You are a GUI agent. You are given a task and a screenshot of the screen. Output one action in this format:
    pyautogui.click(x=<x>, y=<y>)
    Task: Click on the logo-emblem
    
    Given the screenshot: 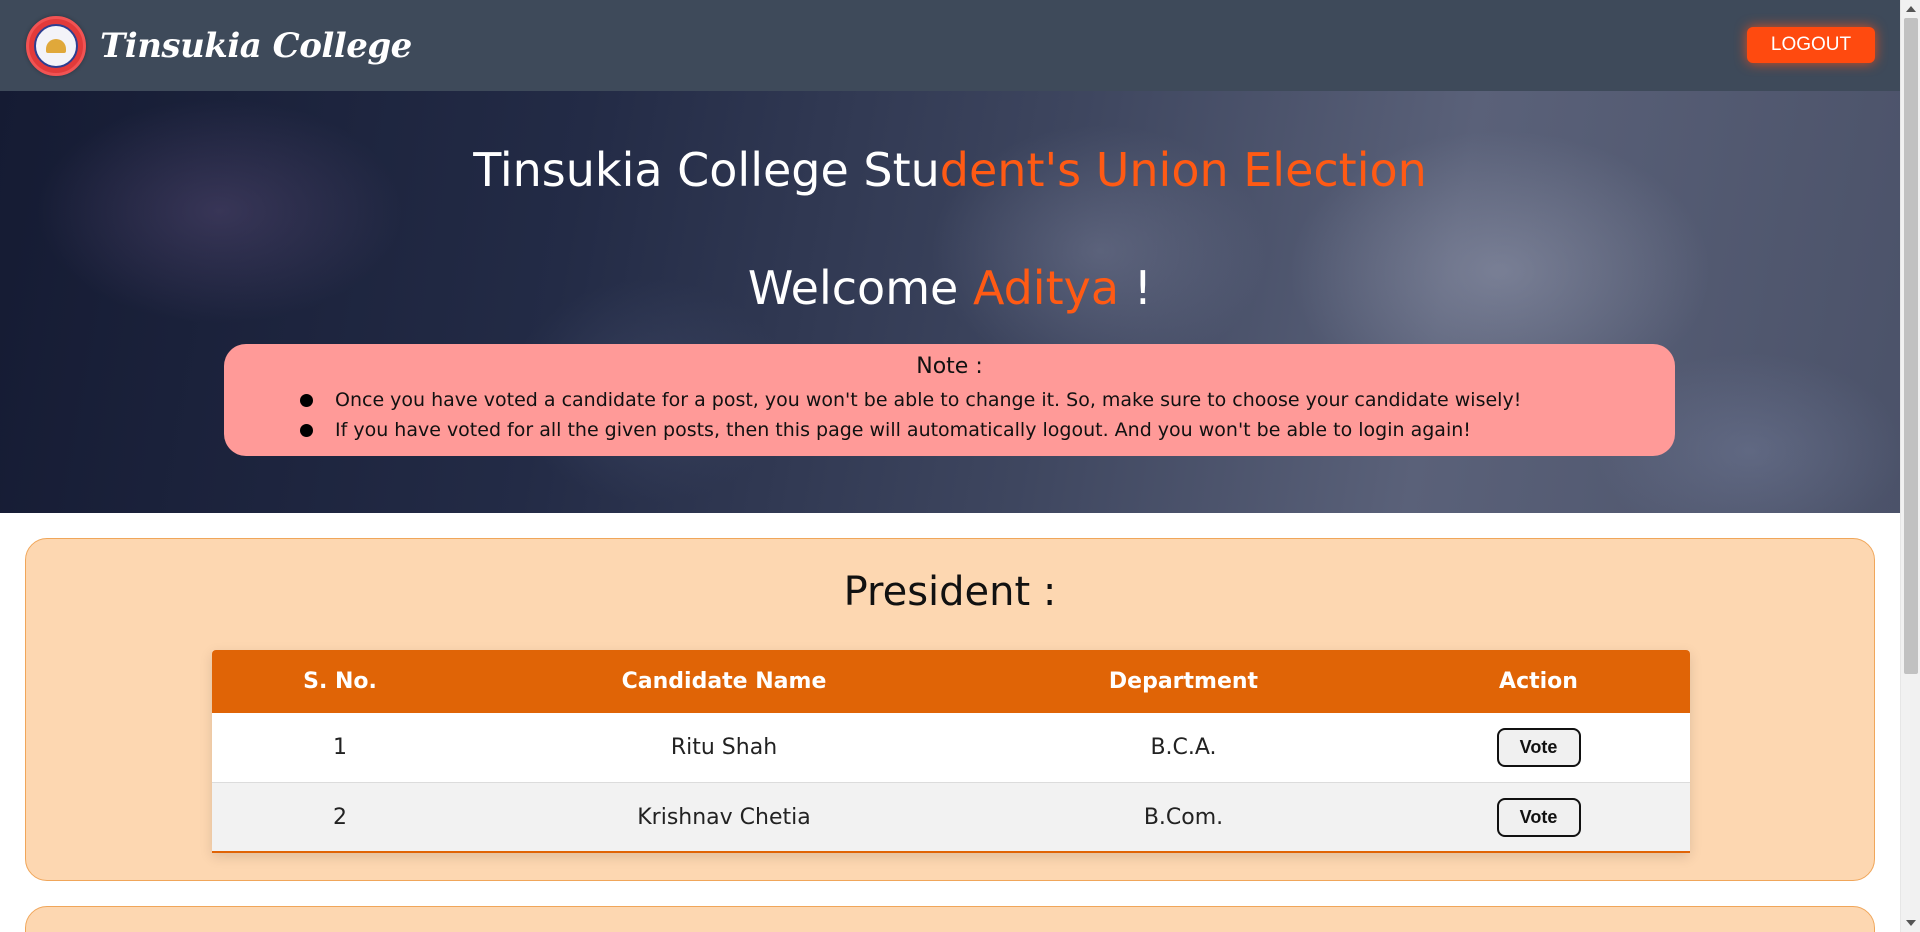 What is the action you would take?
    pyautogui.click(x=56, y=45)
    